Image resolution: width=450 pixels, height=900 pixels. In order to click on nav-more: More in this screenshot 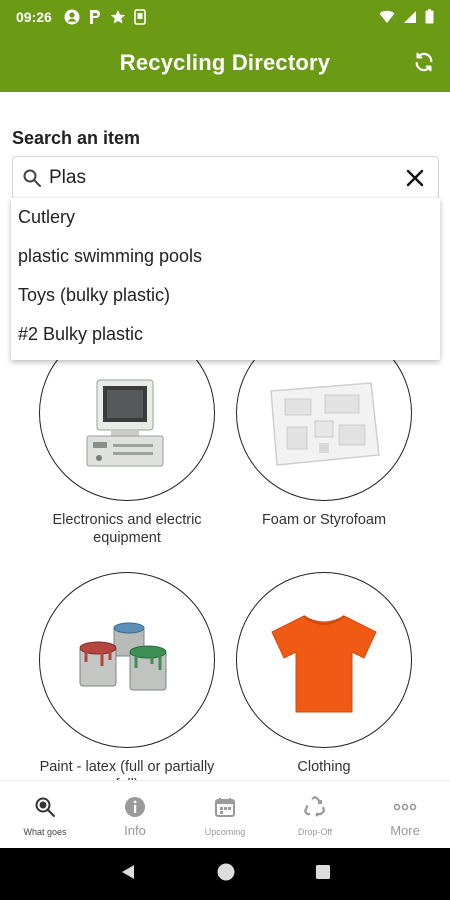, I will do `click(405, 814)`.